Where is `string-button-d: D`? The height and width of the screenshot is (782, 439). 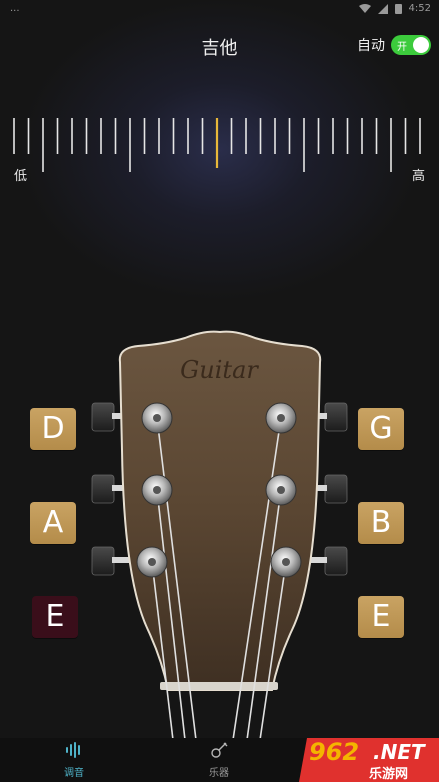 string-button-d: D is located at coordinates (53, 429).